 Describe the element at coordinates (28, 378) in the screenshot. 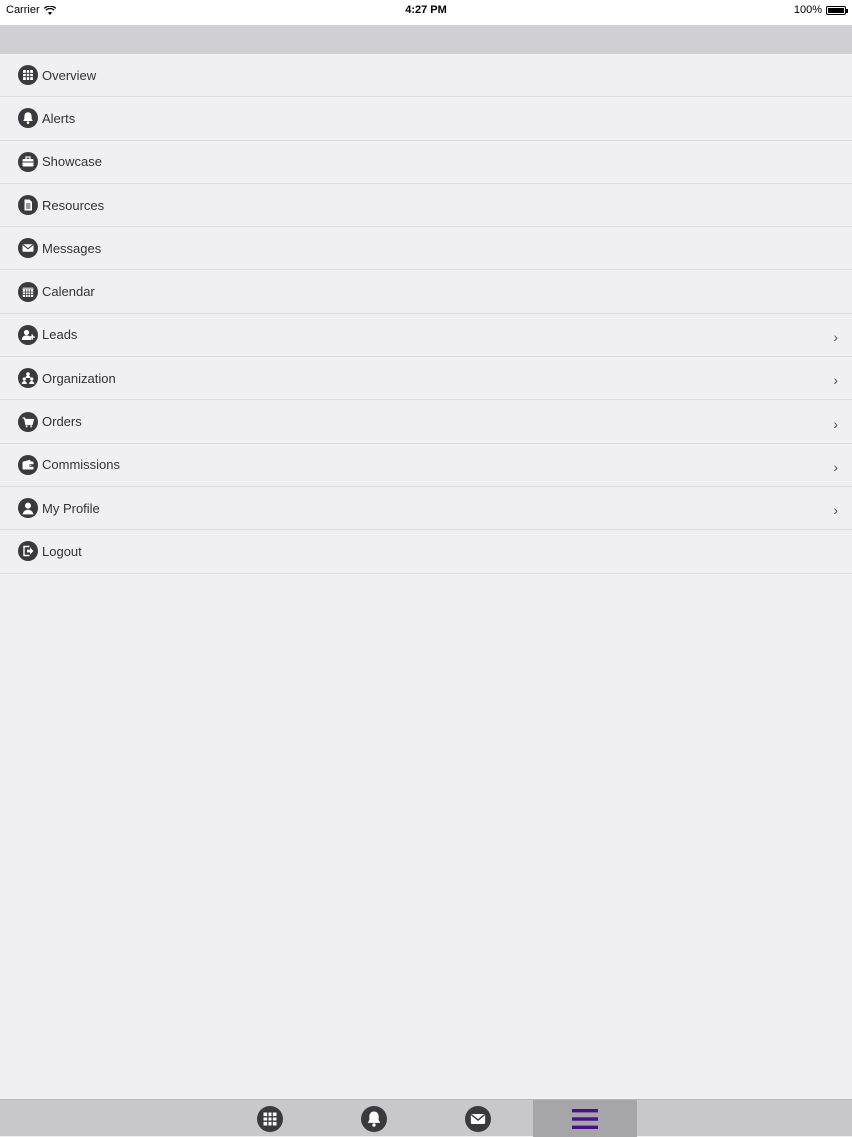

I see `organization-icon` at that location.